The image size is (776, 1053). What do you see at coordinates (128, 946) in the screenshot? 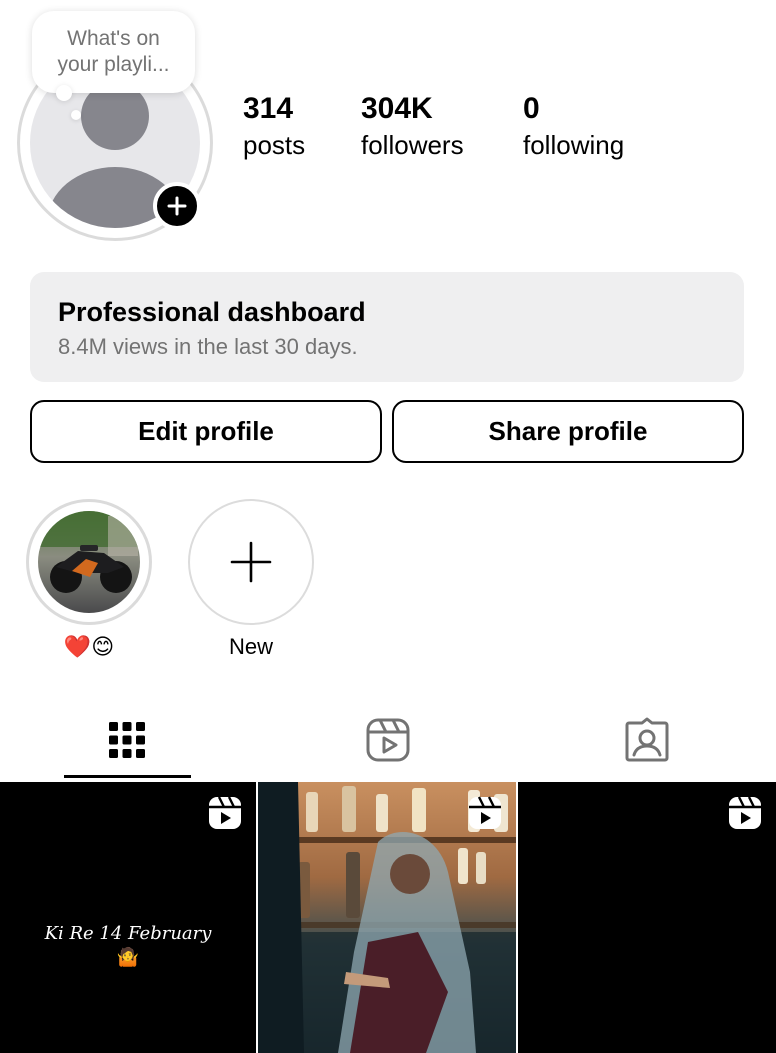
I see `post-caption: Ki Re 14 February 🤷` at bounding box center [128, 946].